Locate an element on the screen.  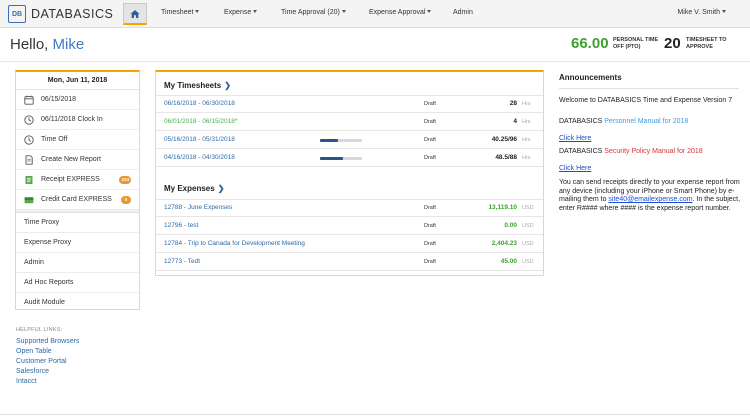
nav-timesheet: Timesheet is located at coordinates (180, 12).